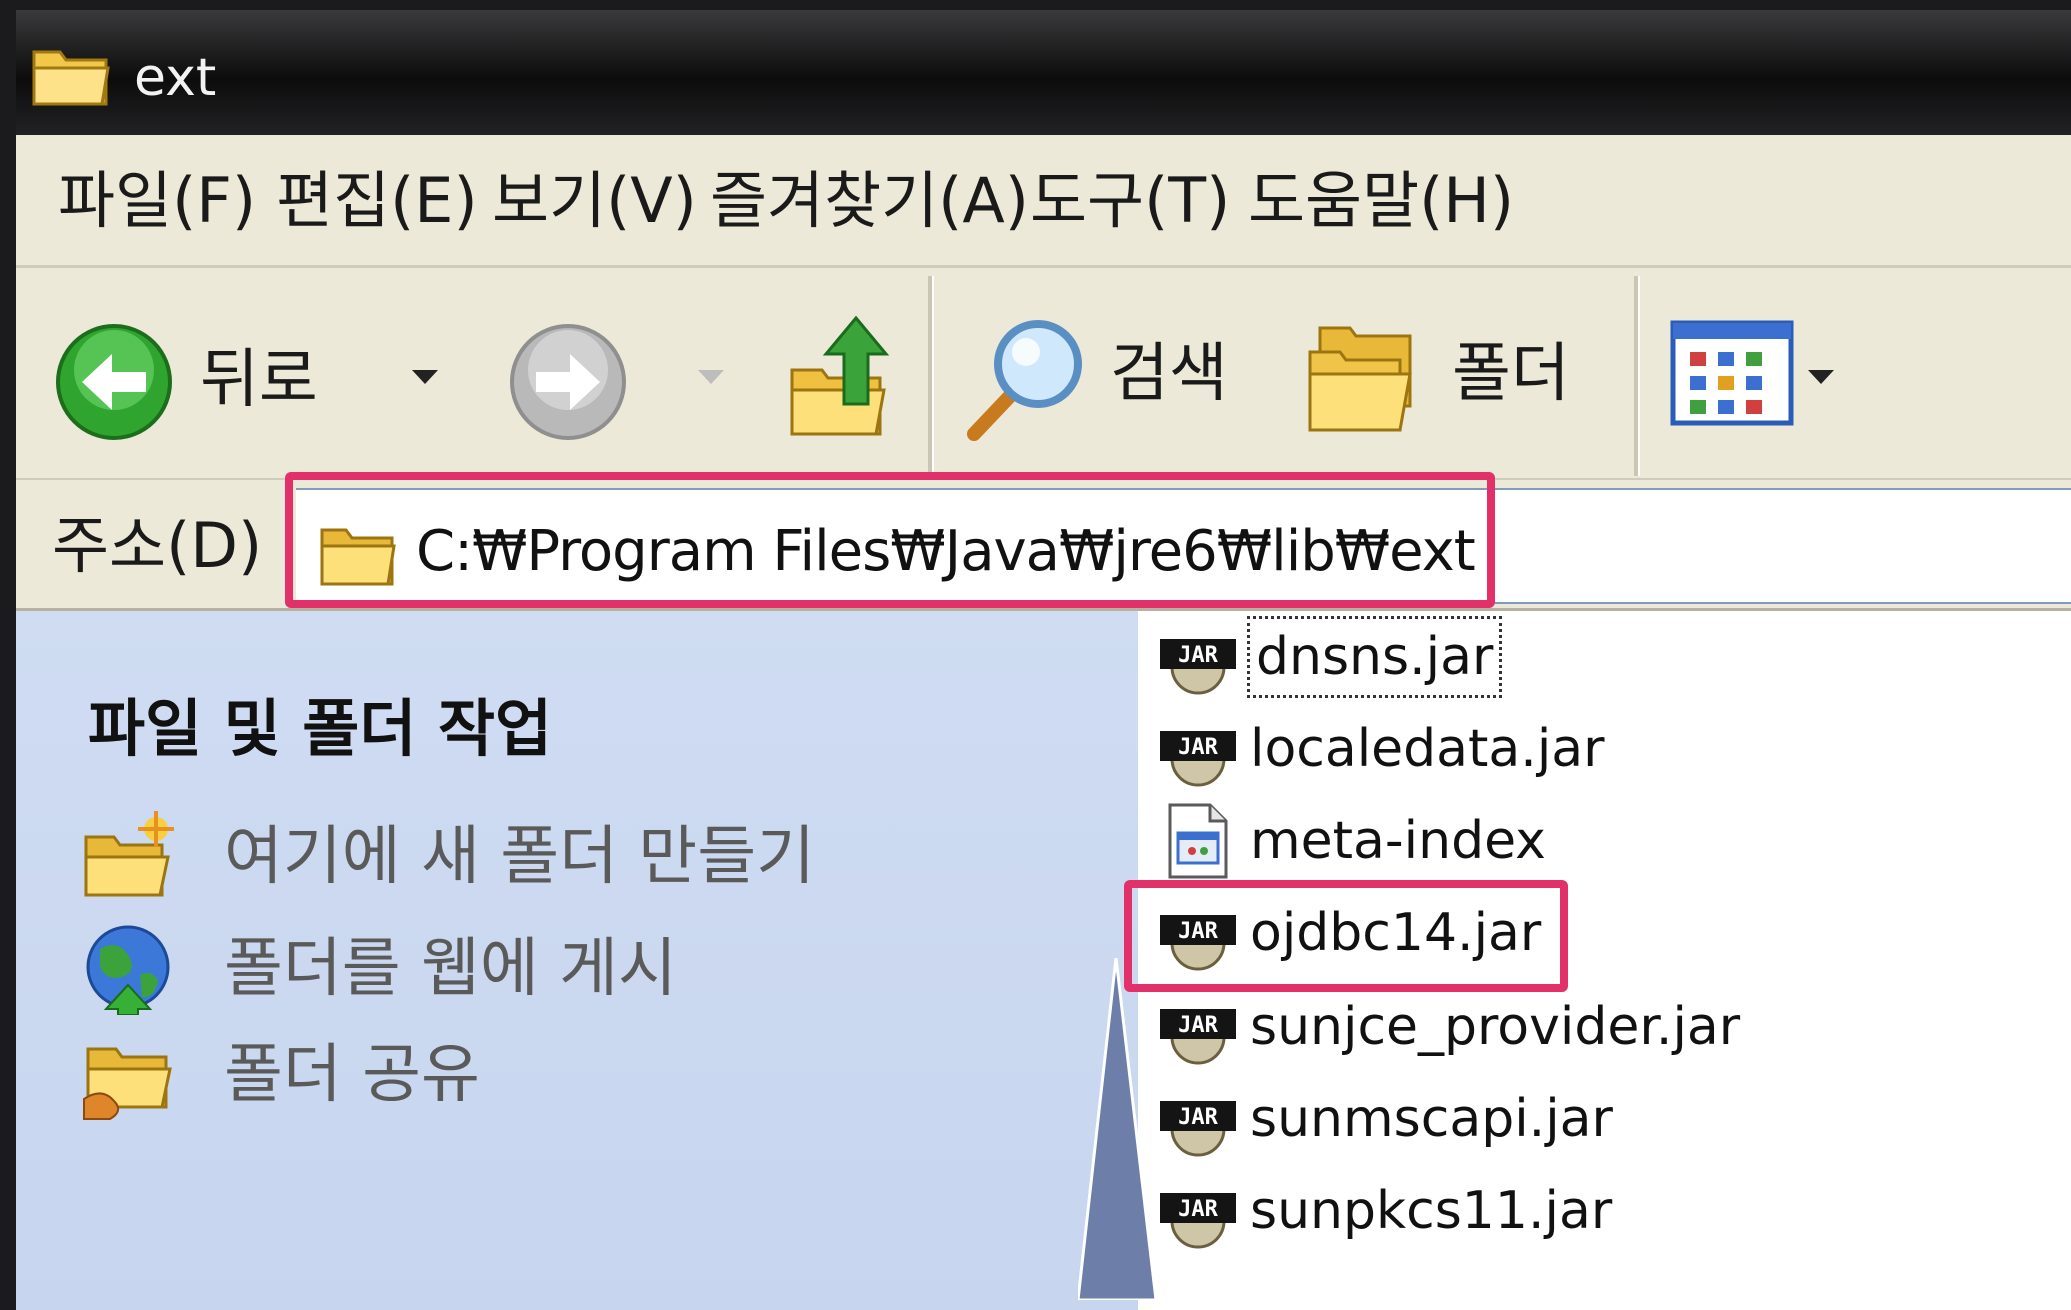  What do you see at coordinates (1431, 1211) in the screenshot?
I see `file-name: sunpkcs11.jar` at bounding box center [1431, 1211].